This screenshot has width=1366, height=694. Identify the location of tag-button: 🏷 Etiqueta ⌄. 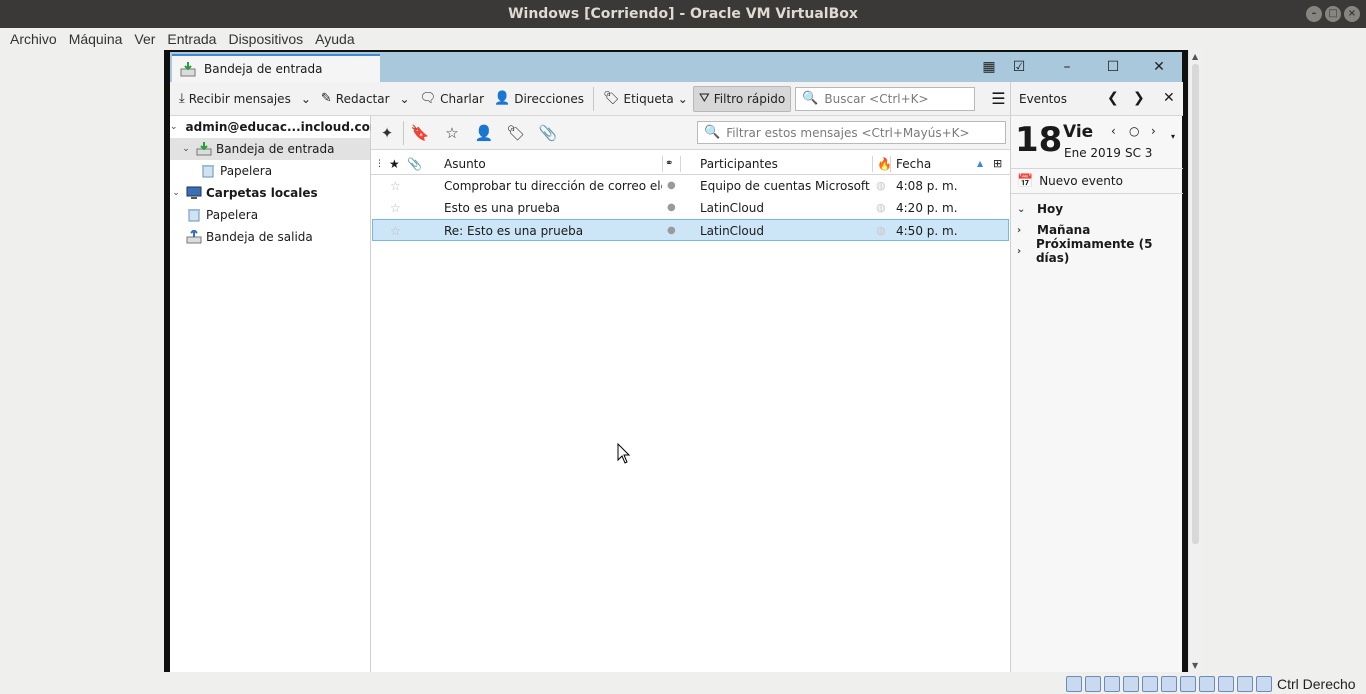
(645, 99).